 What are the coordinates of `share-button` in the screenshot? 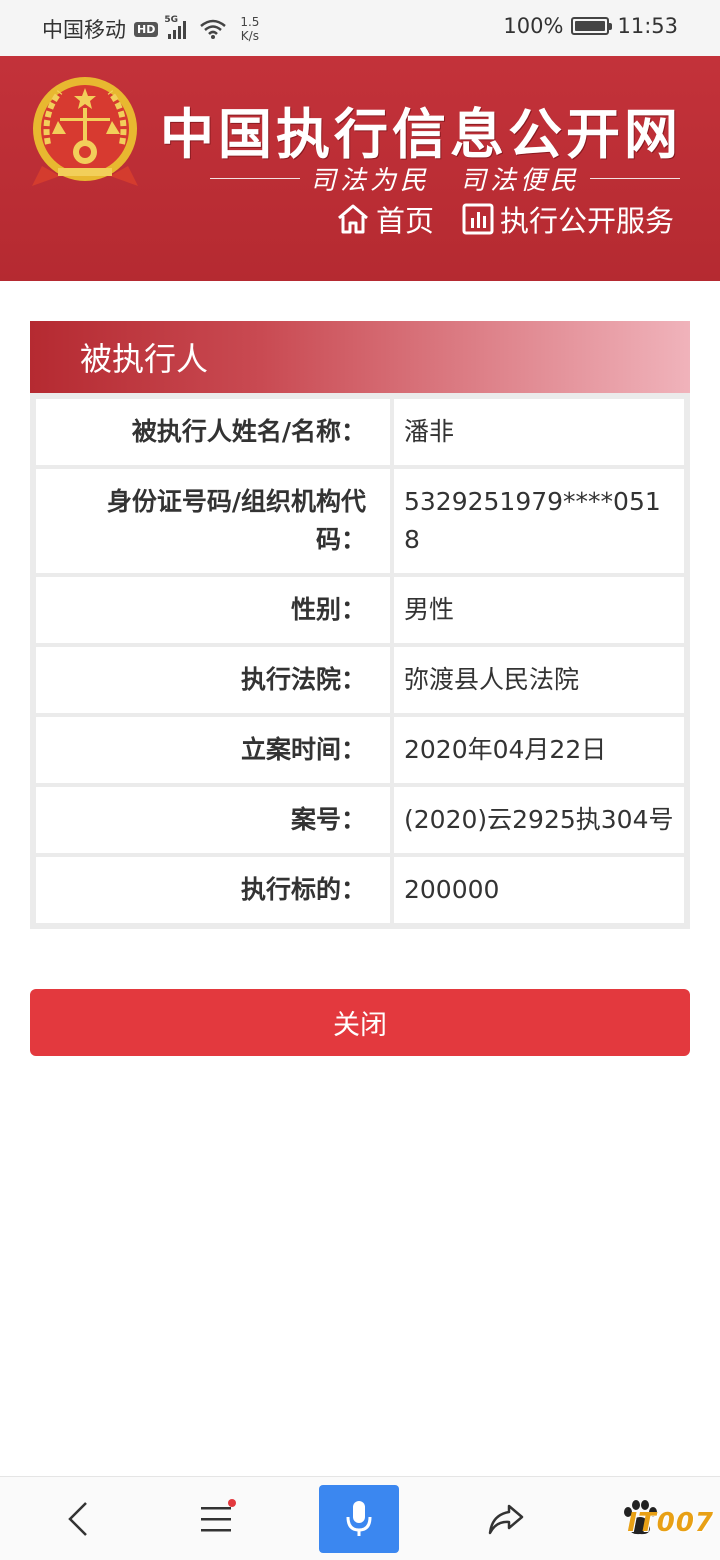 It's located at (506, 1519).